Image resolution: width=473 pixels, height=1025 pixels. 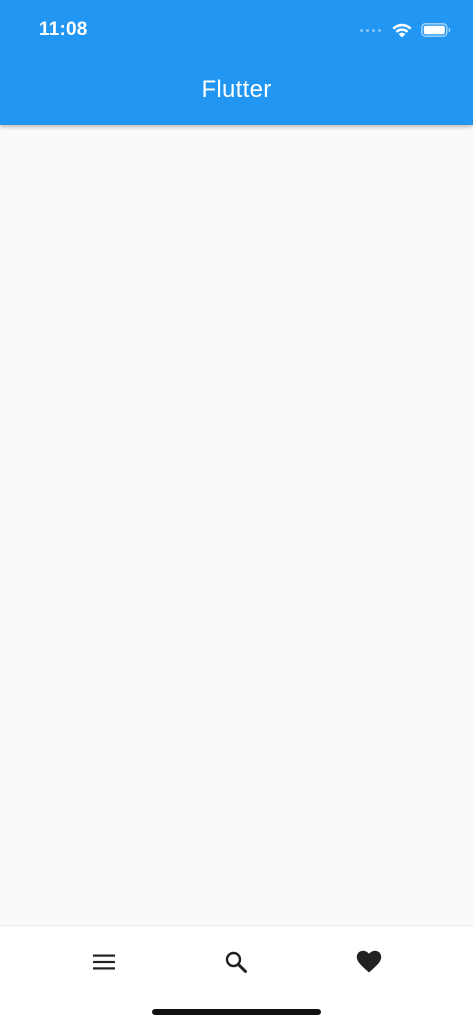 I want to click on status-time: 11:08, so click(x=63, y=29).